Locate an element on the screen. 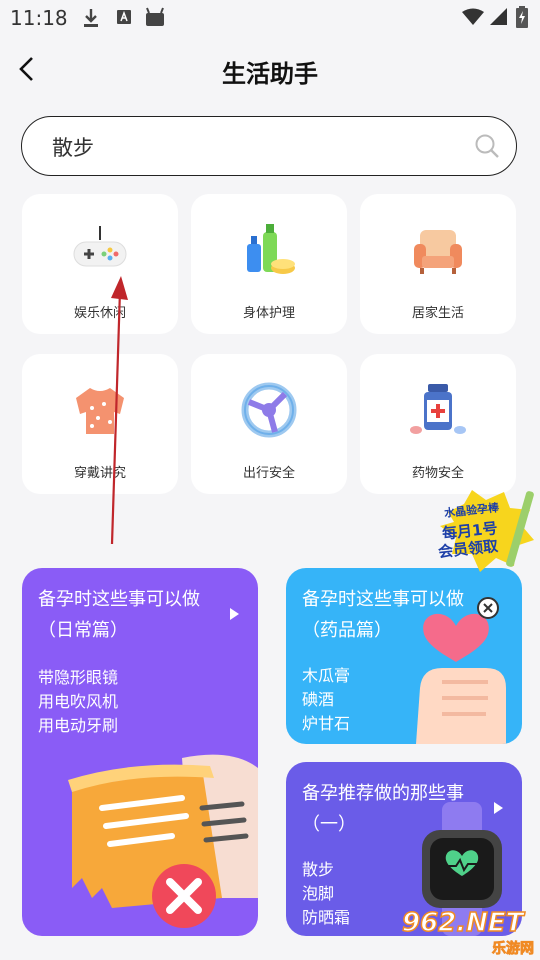 The image size is (540, 960). banner-items: 散步 泡脚 防晒霜 is located at coordinates (326, 894).